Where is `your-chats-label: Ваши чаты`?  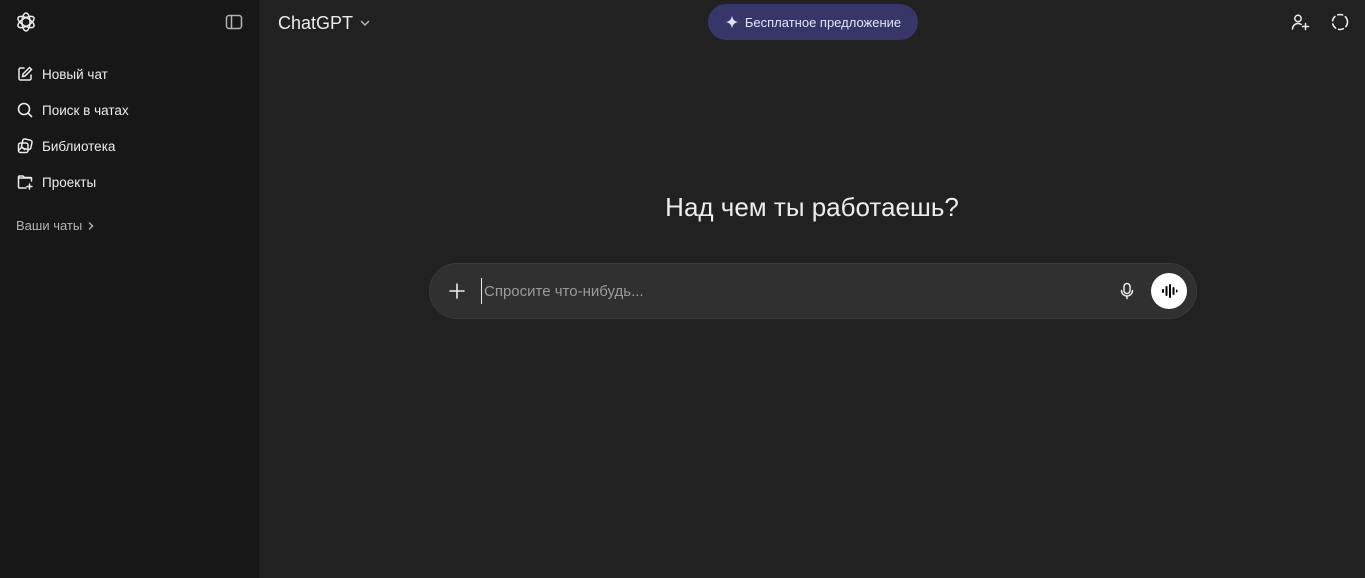
your-chats-label: Ваши чаты is located at coordinates (49, 225).